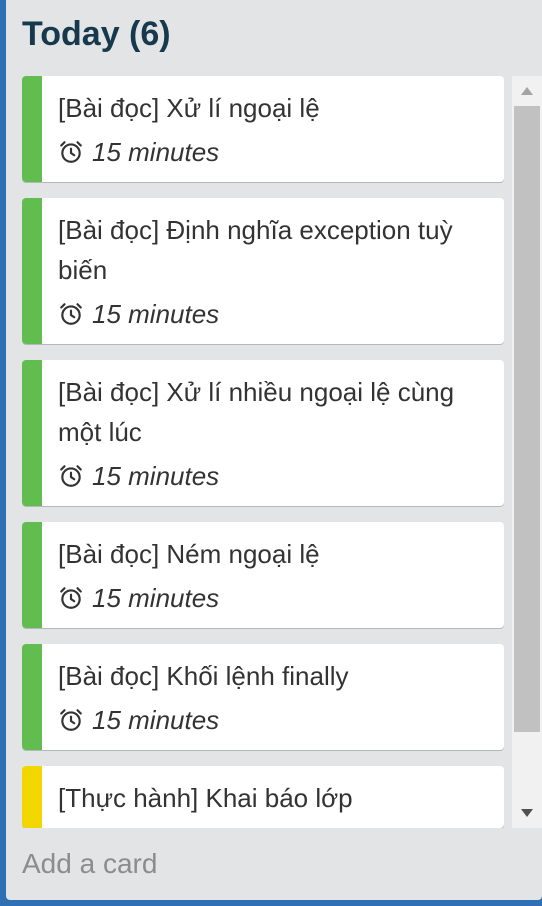 This screenshot has width=542, height=906. I want to click on card-title: [Bài đọc] Xử lí ngoại lệ, so click(189, 108).